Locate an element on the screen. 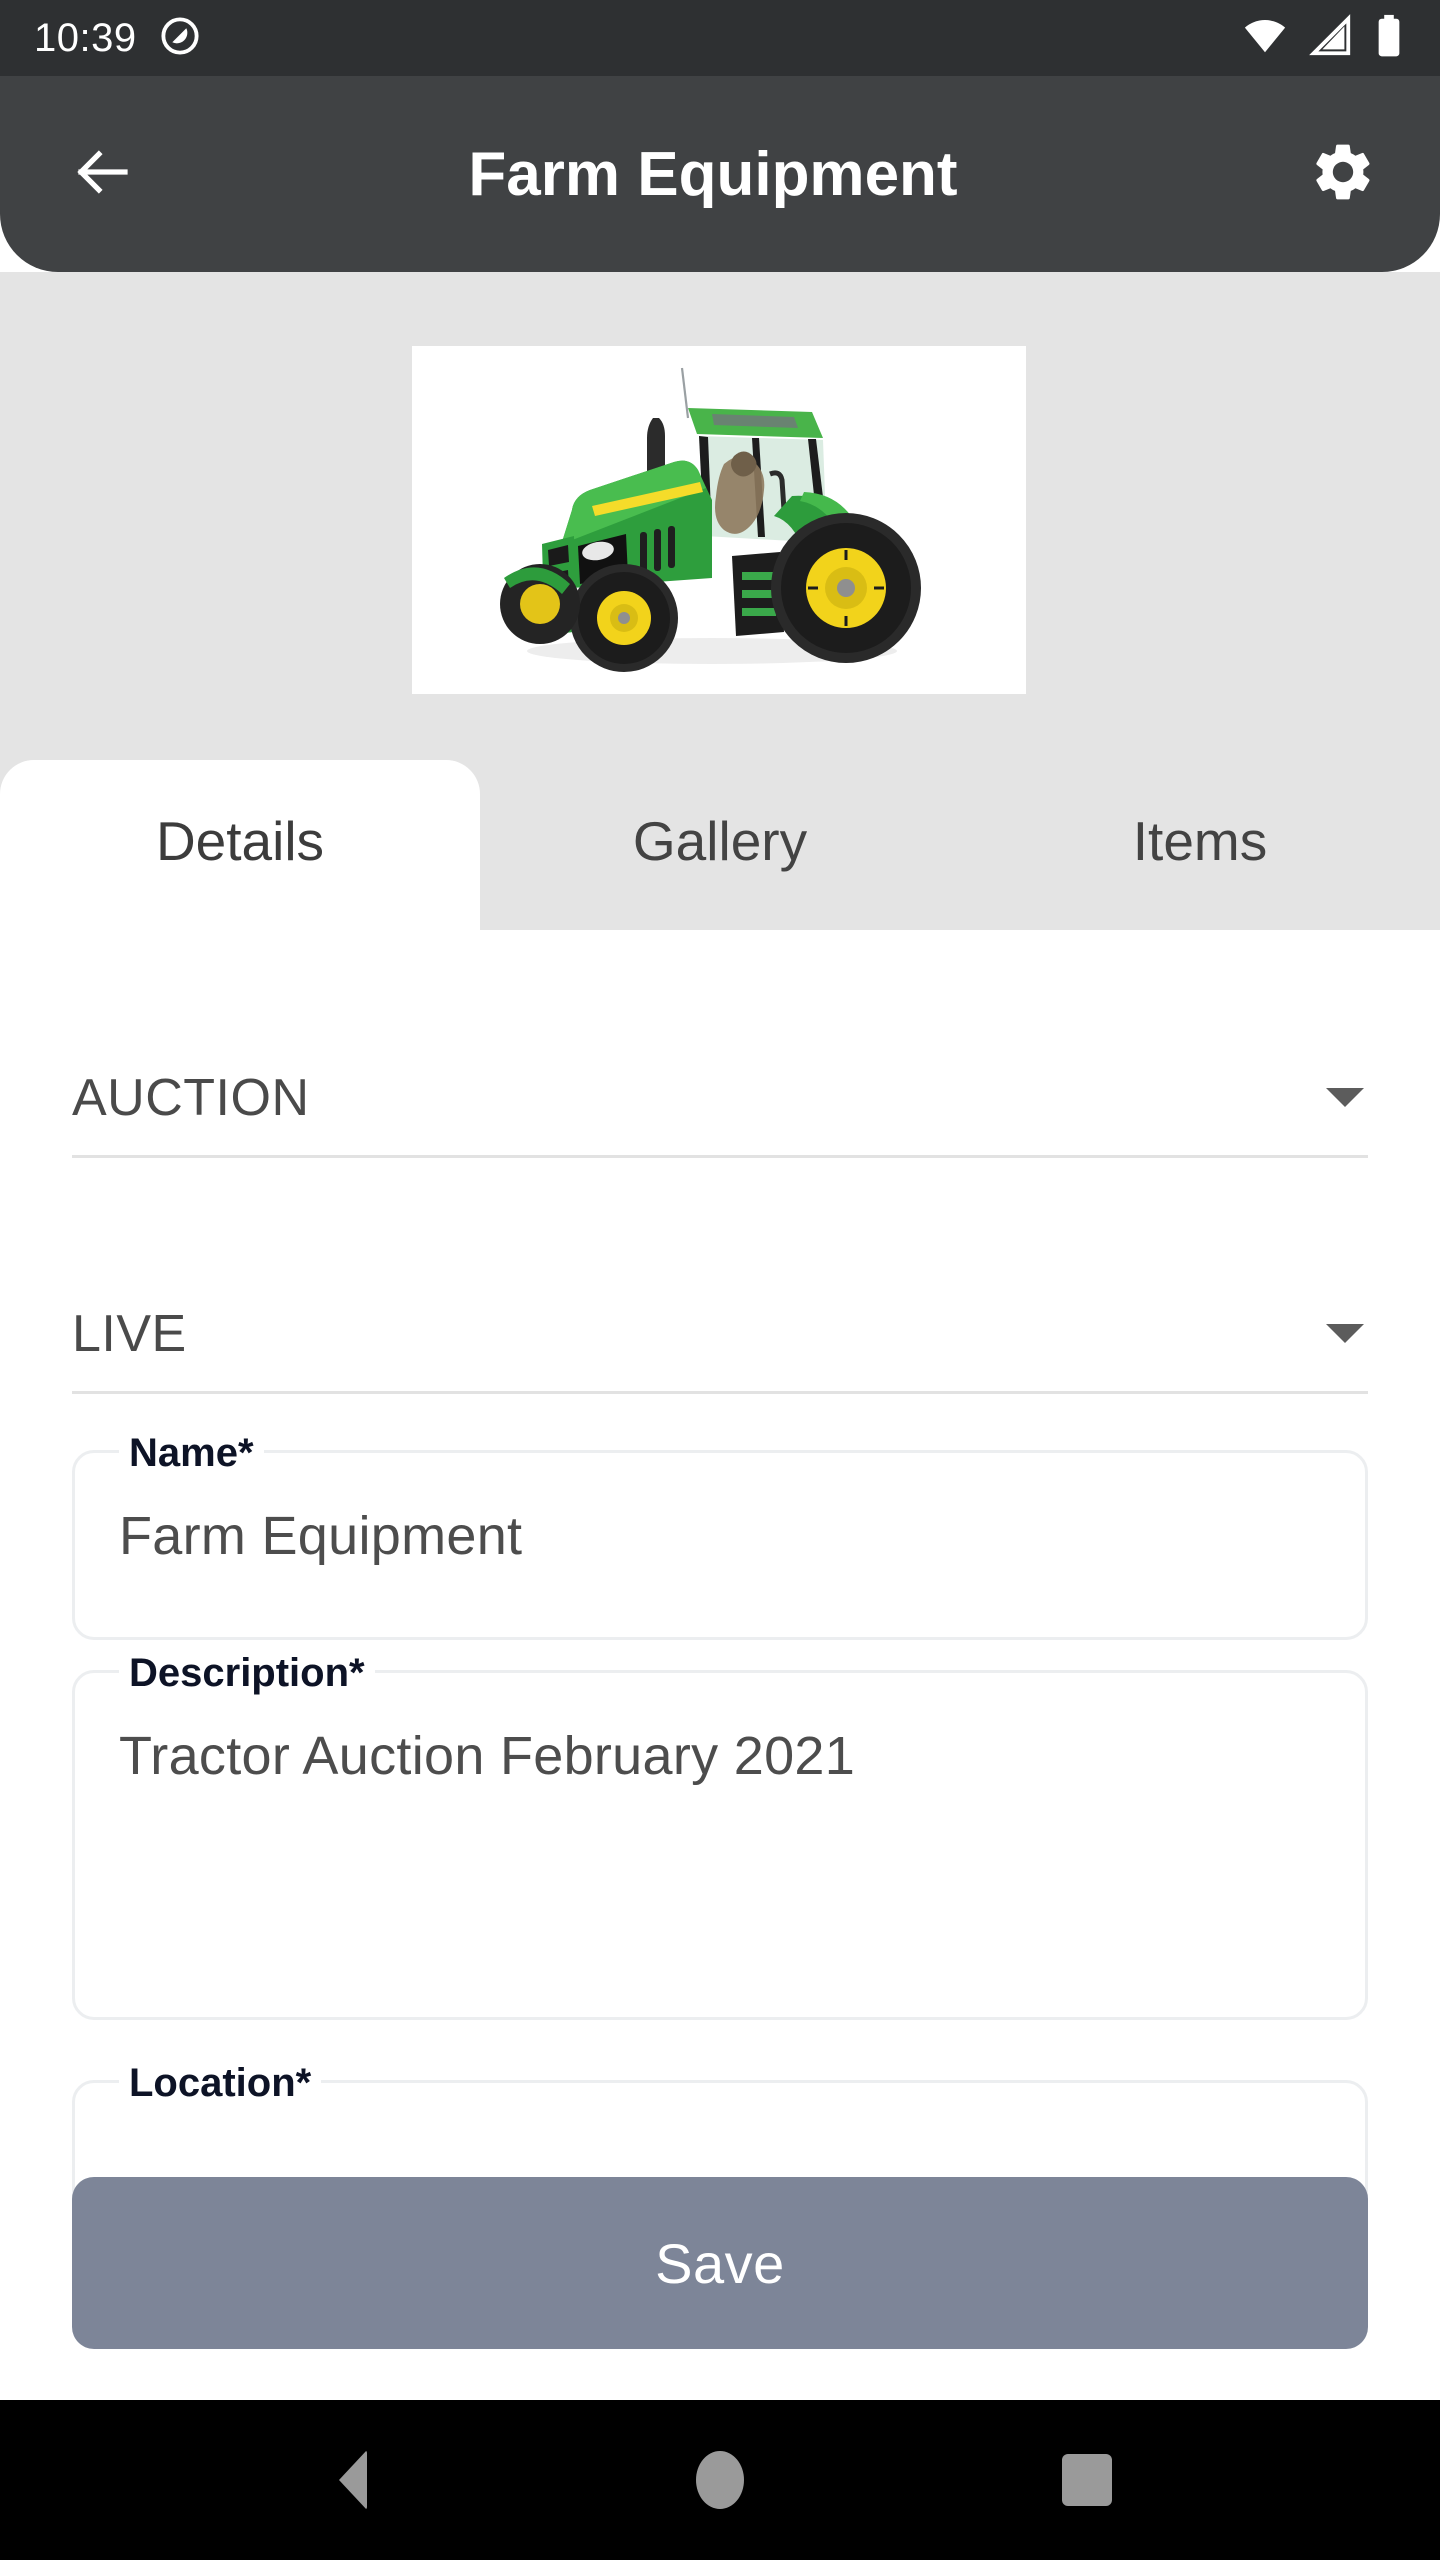 The image size is (1440, 2560). auction-type-select: AUCTION is located at coordinates (720, 1099).